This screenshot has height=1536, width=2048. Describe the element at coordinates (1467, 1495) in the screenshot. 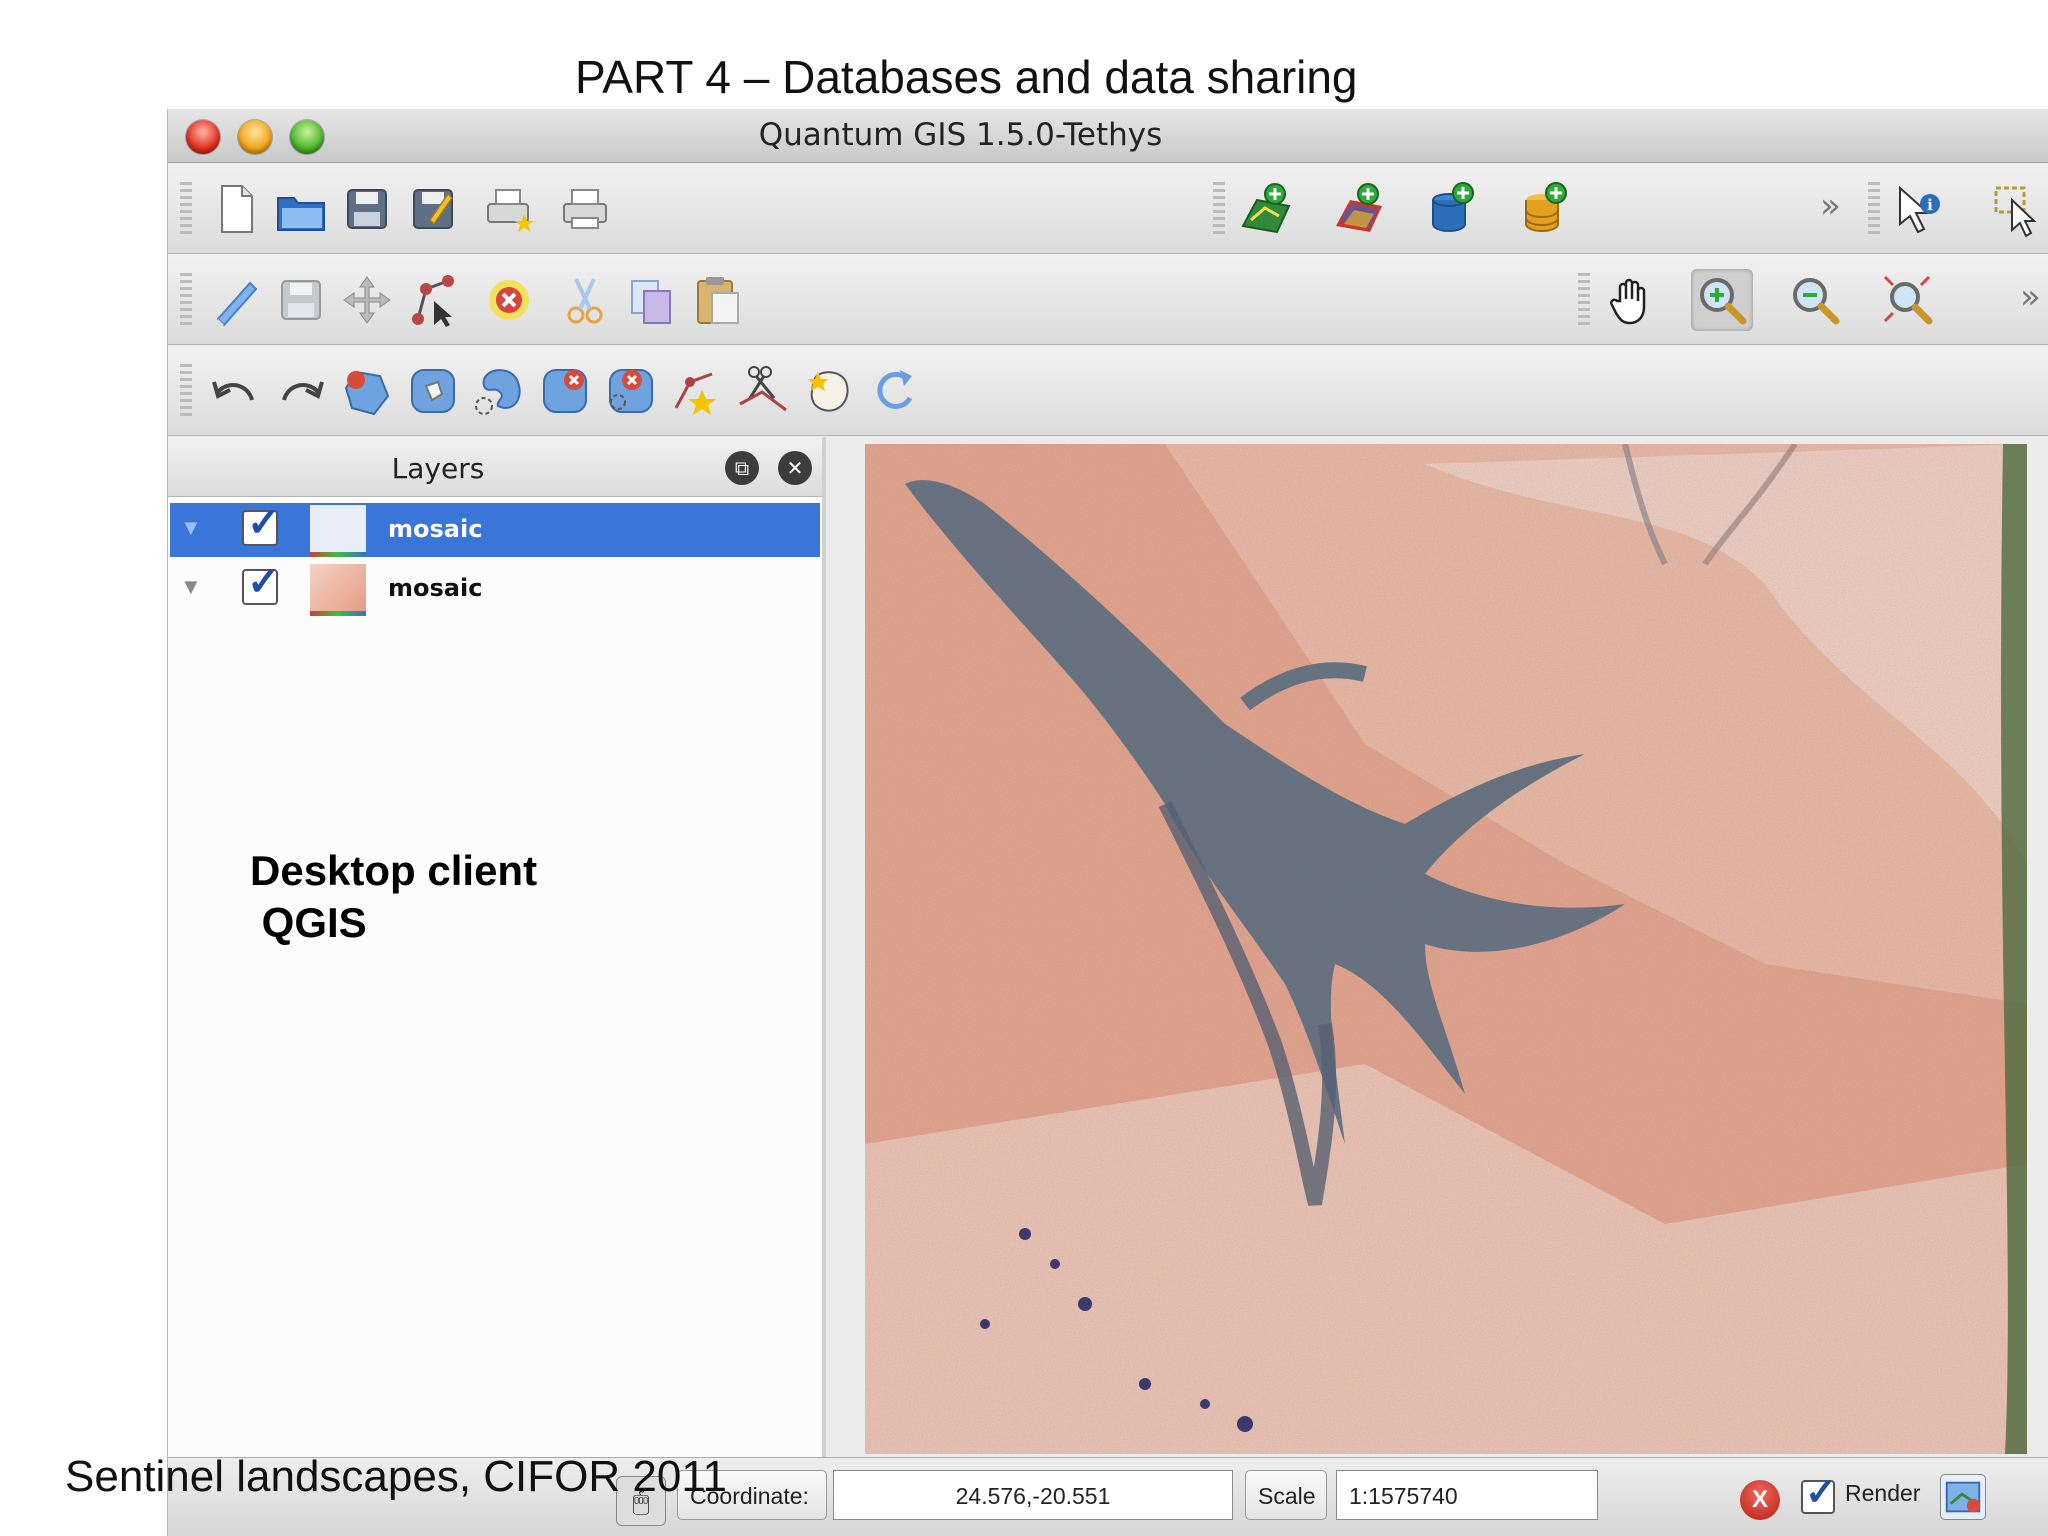

I see `scale-field: 1:1575740` at that location.